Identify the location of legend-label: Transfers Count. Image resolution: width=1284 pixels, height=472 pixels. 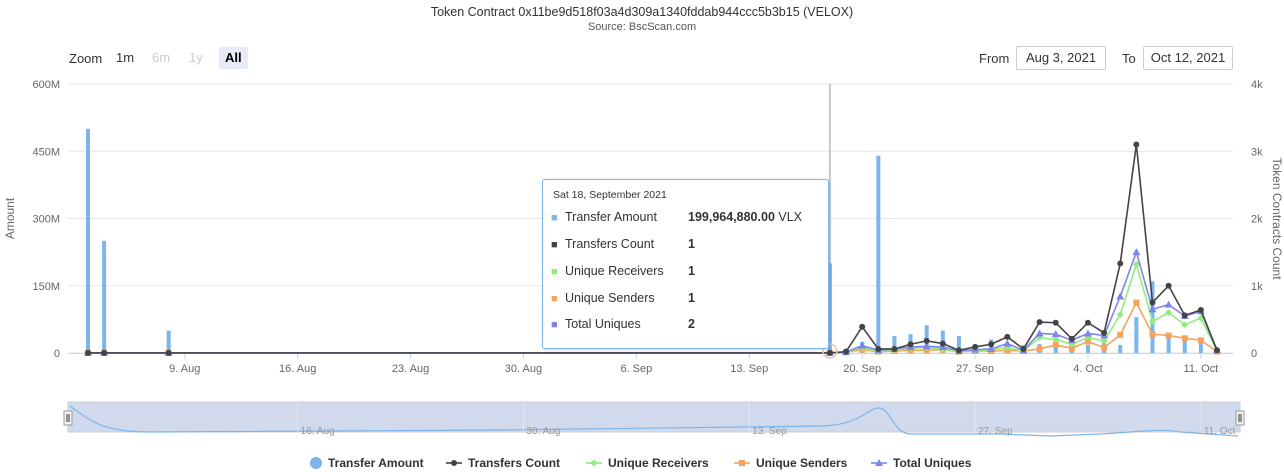
(514, 463).